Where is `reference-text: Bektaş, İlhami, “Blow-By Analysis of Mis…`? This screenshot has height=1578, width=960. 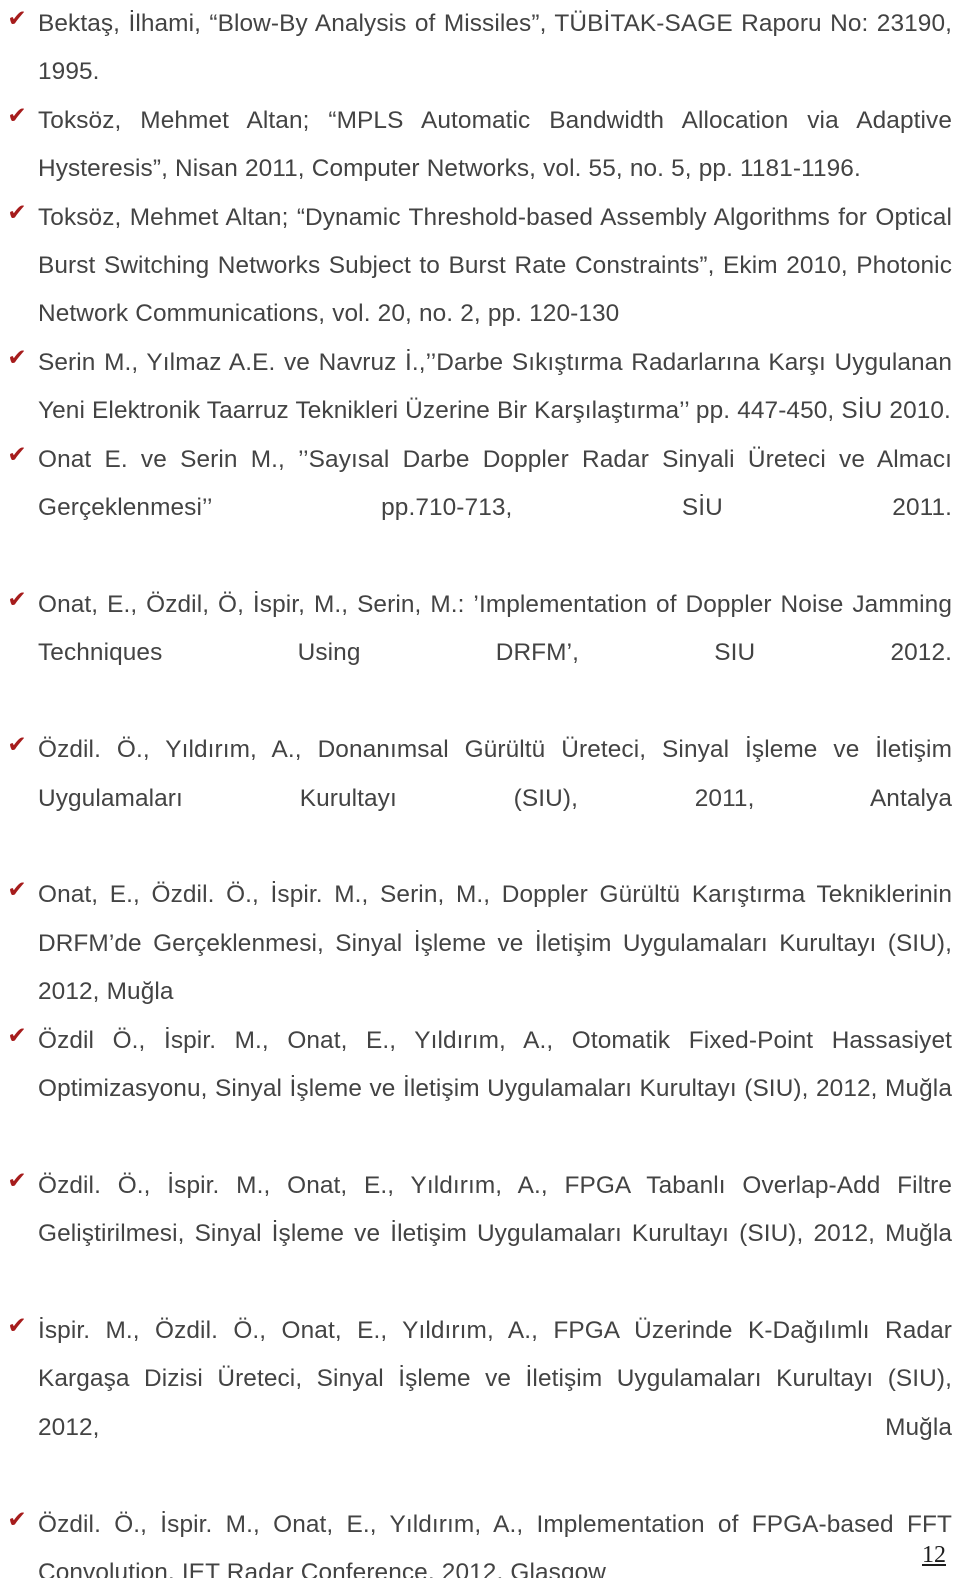
reference-text: Bektaş, İlhami, “Blow-By Analysis of Mis… is located at coordinates (495, 48).